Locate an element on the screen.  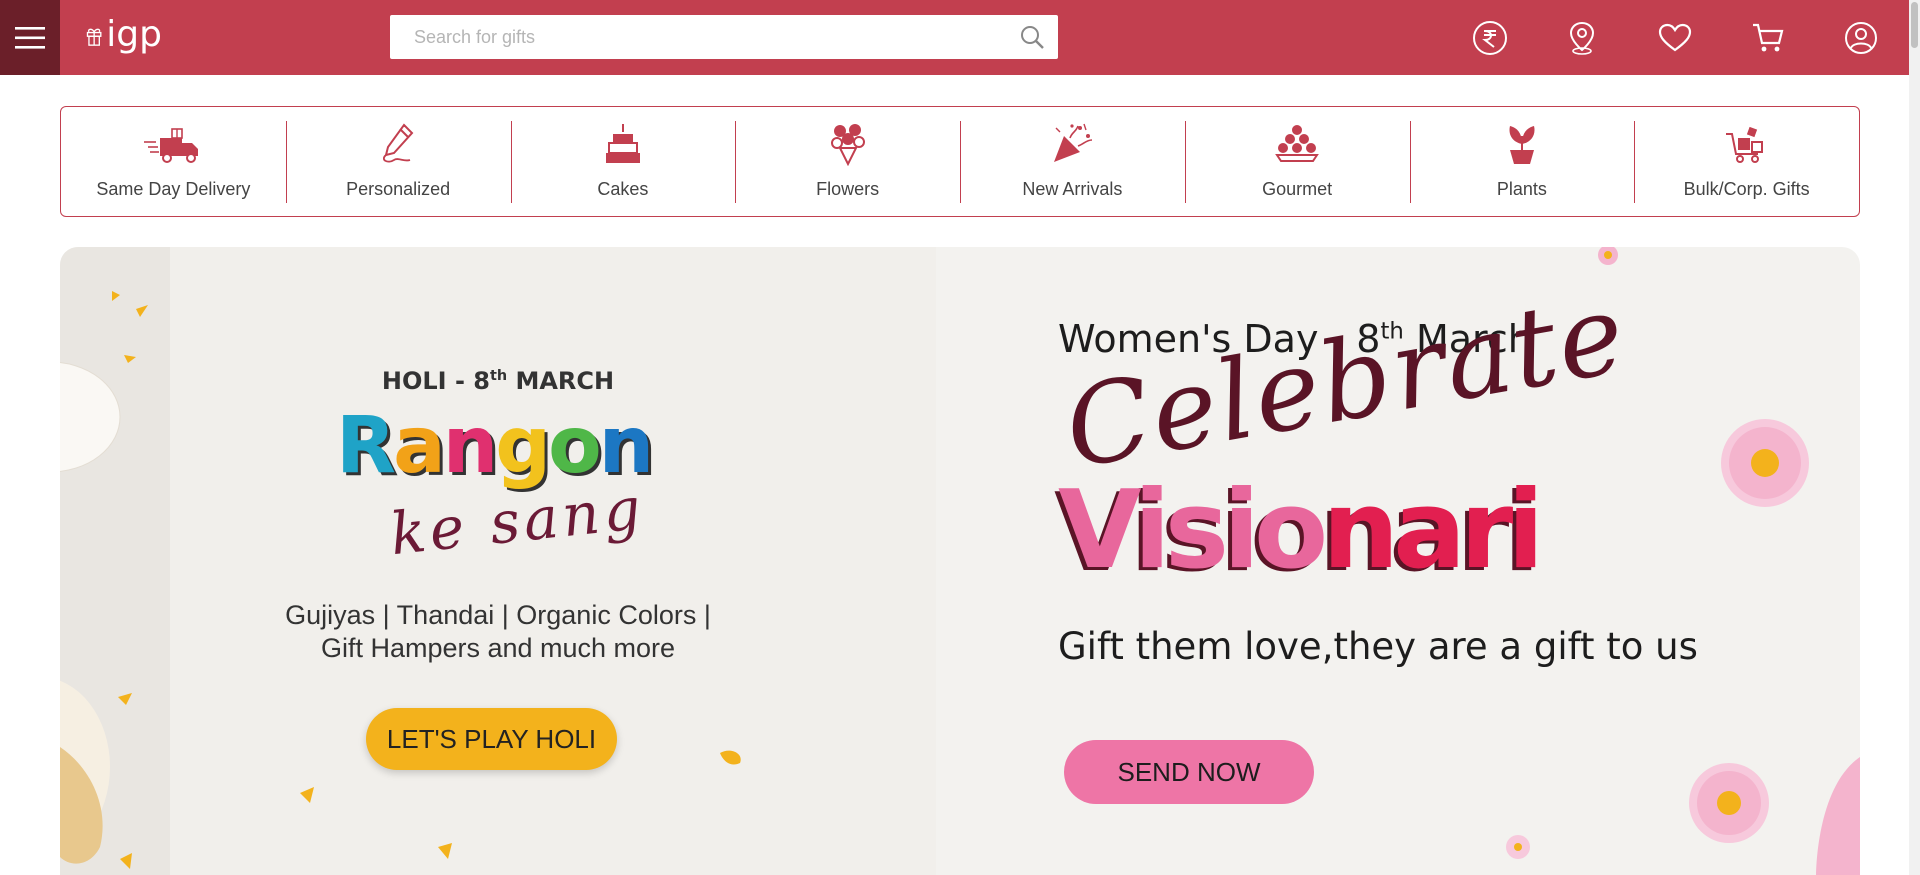
send-now-button: SEND NOW is located at coordinates (1189, 772).